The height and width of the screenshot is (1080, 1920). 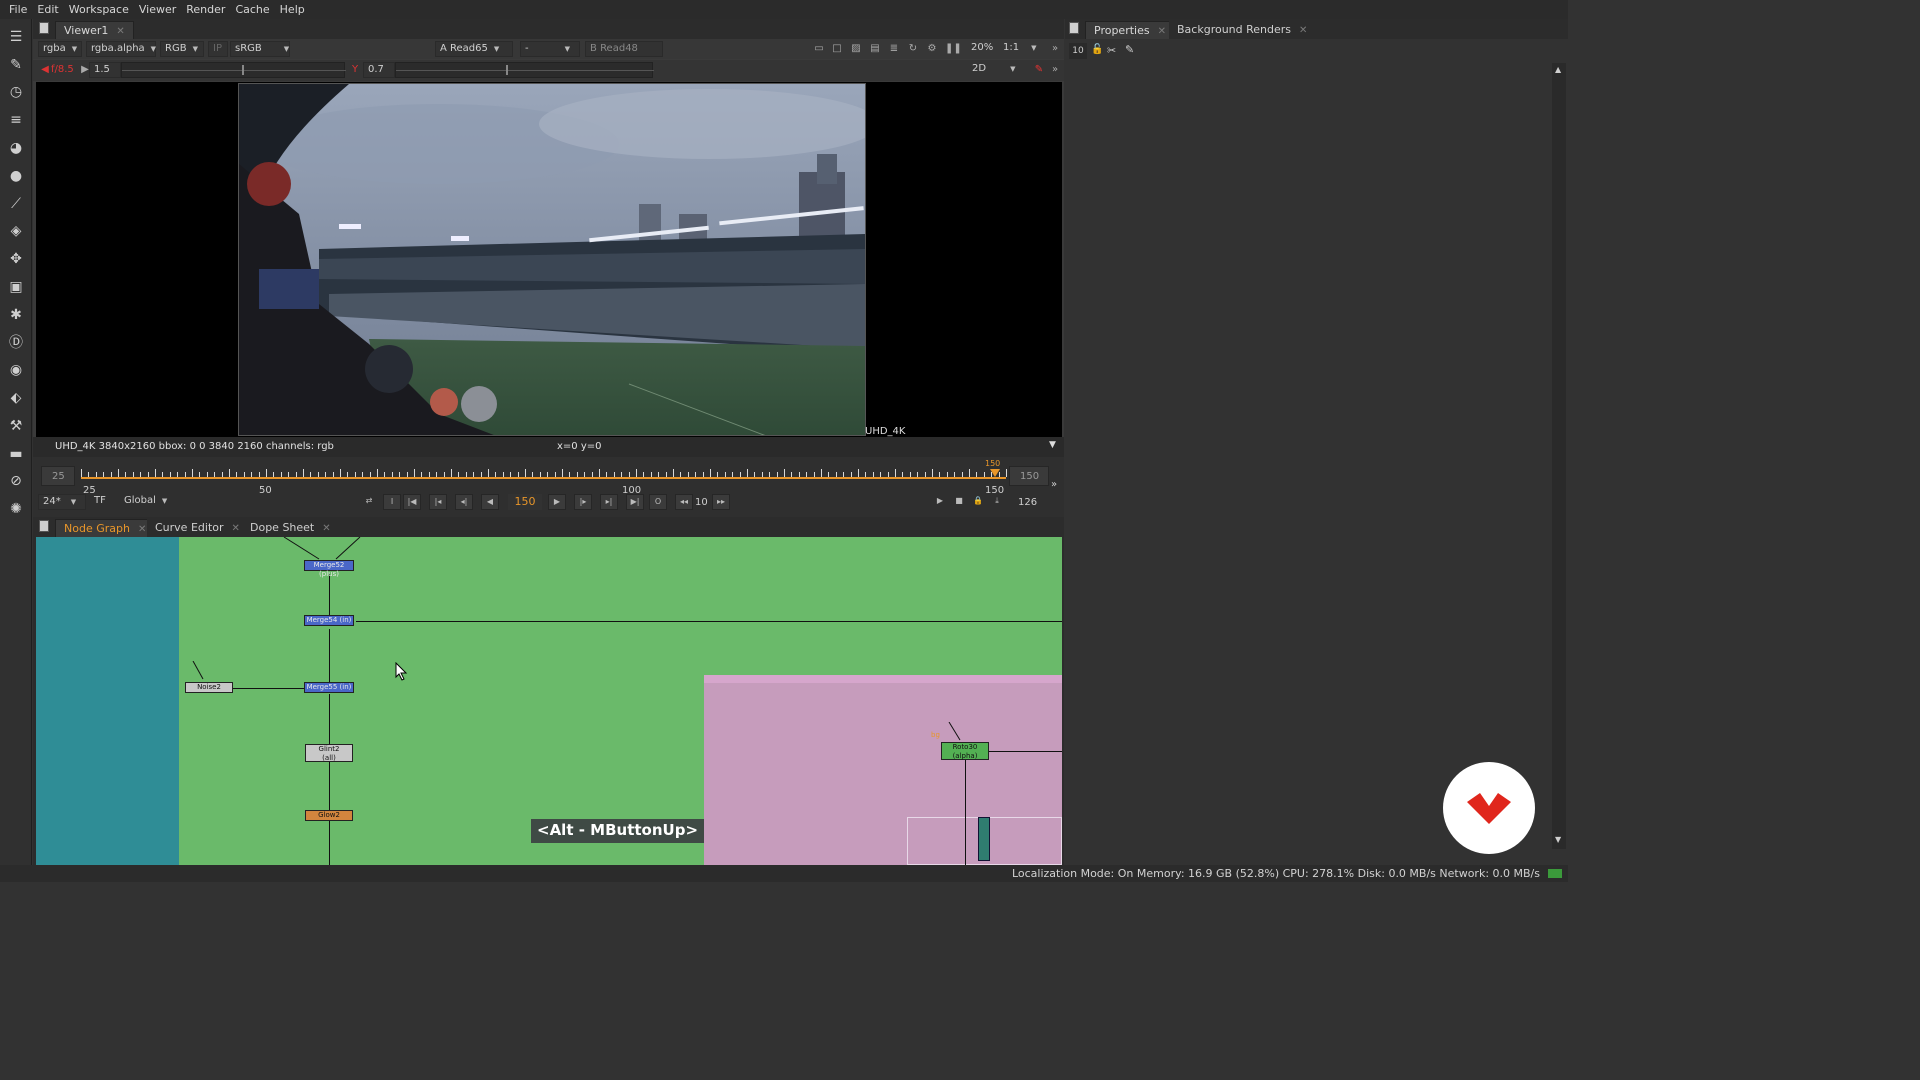 I want to click on gear-icon: ⚙, so click(x=932, y=48).